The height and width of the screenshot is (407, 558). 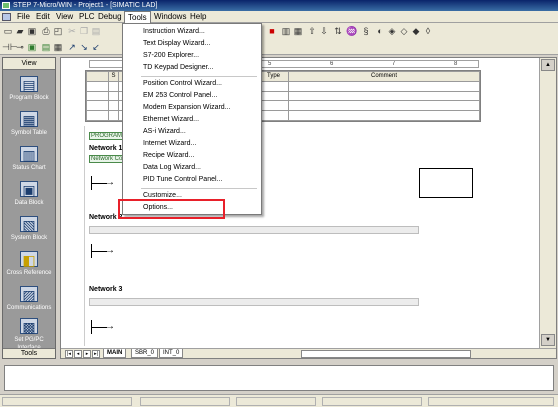 What do you see at coordinates (145, 353) in the screenshot?
I see `tab-sbr-0: SBR_0` at bounding box center [145, 353].